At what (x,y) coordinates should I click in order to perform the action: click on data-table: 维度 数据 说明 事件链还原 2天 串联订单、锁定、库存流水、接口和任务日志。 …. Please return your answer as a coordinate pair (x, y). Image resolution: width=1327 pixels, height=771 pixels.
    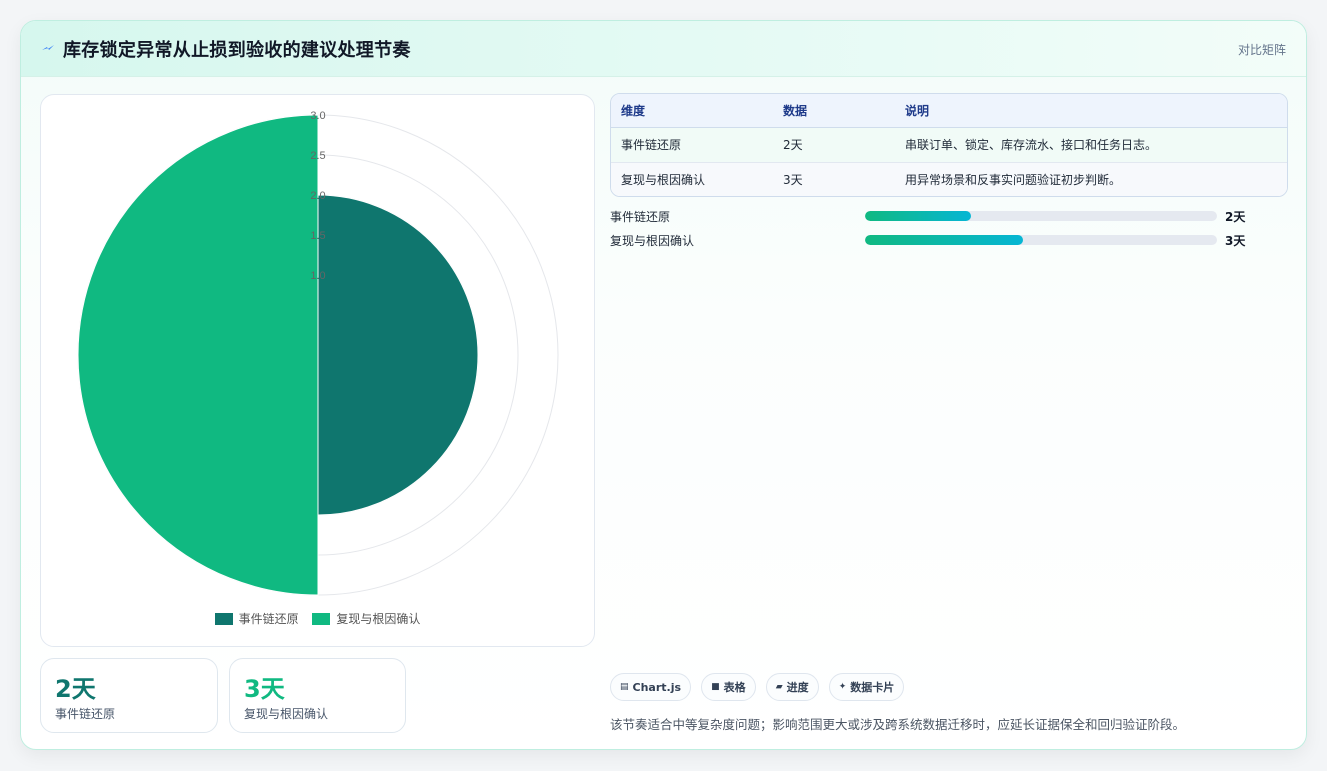
    Looking at the image, I should click on (949, 145).